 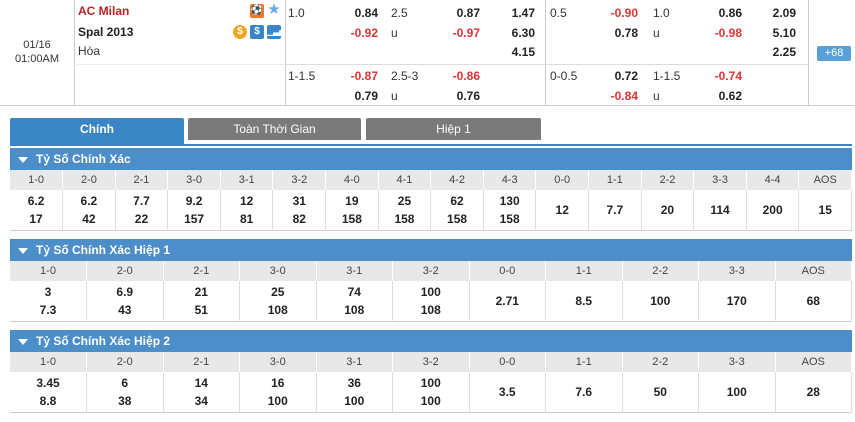 I want to click on score-odds-value: 9.2, so click(x=194, y=201).